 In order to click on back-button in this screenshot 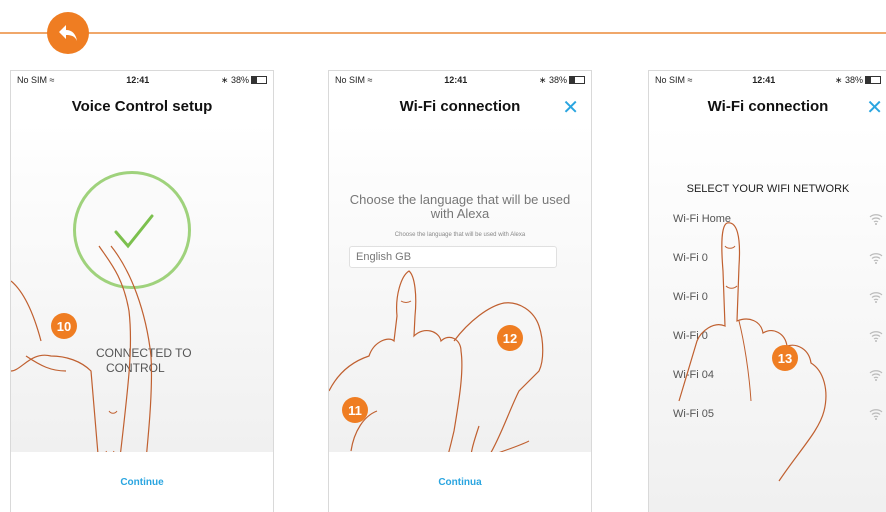, I will do `click(68, 33)`.